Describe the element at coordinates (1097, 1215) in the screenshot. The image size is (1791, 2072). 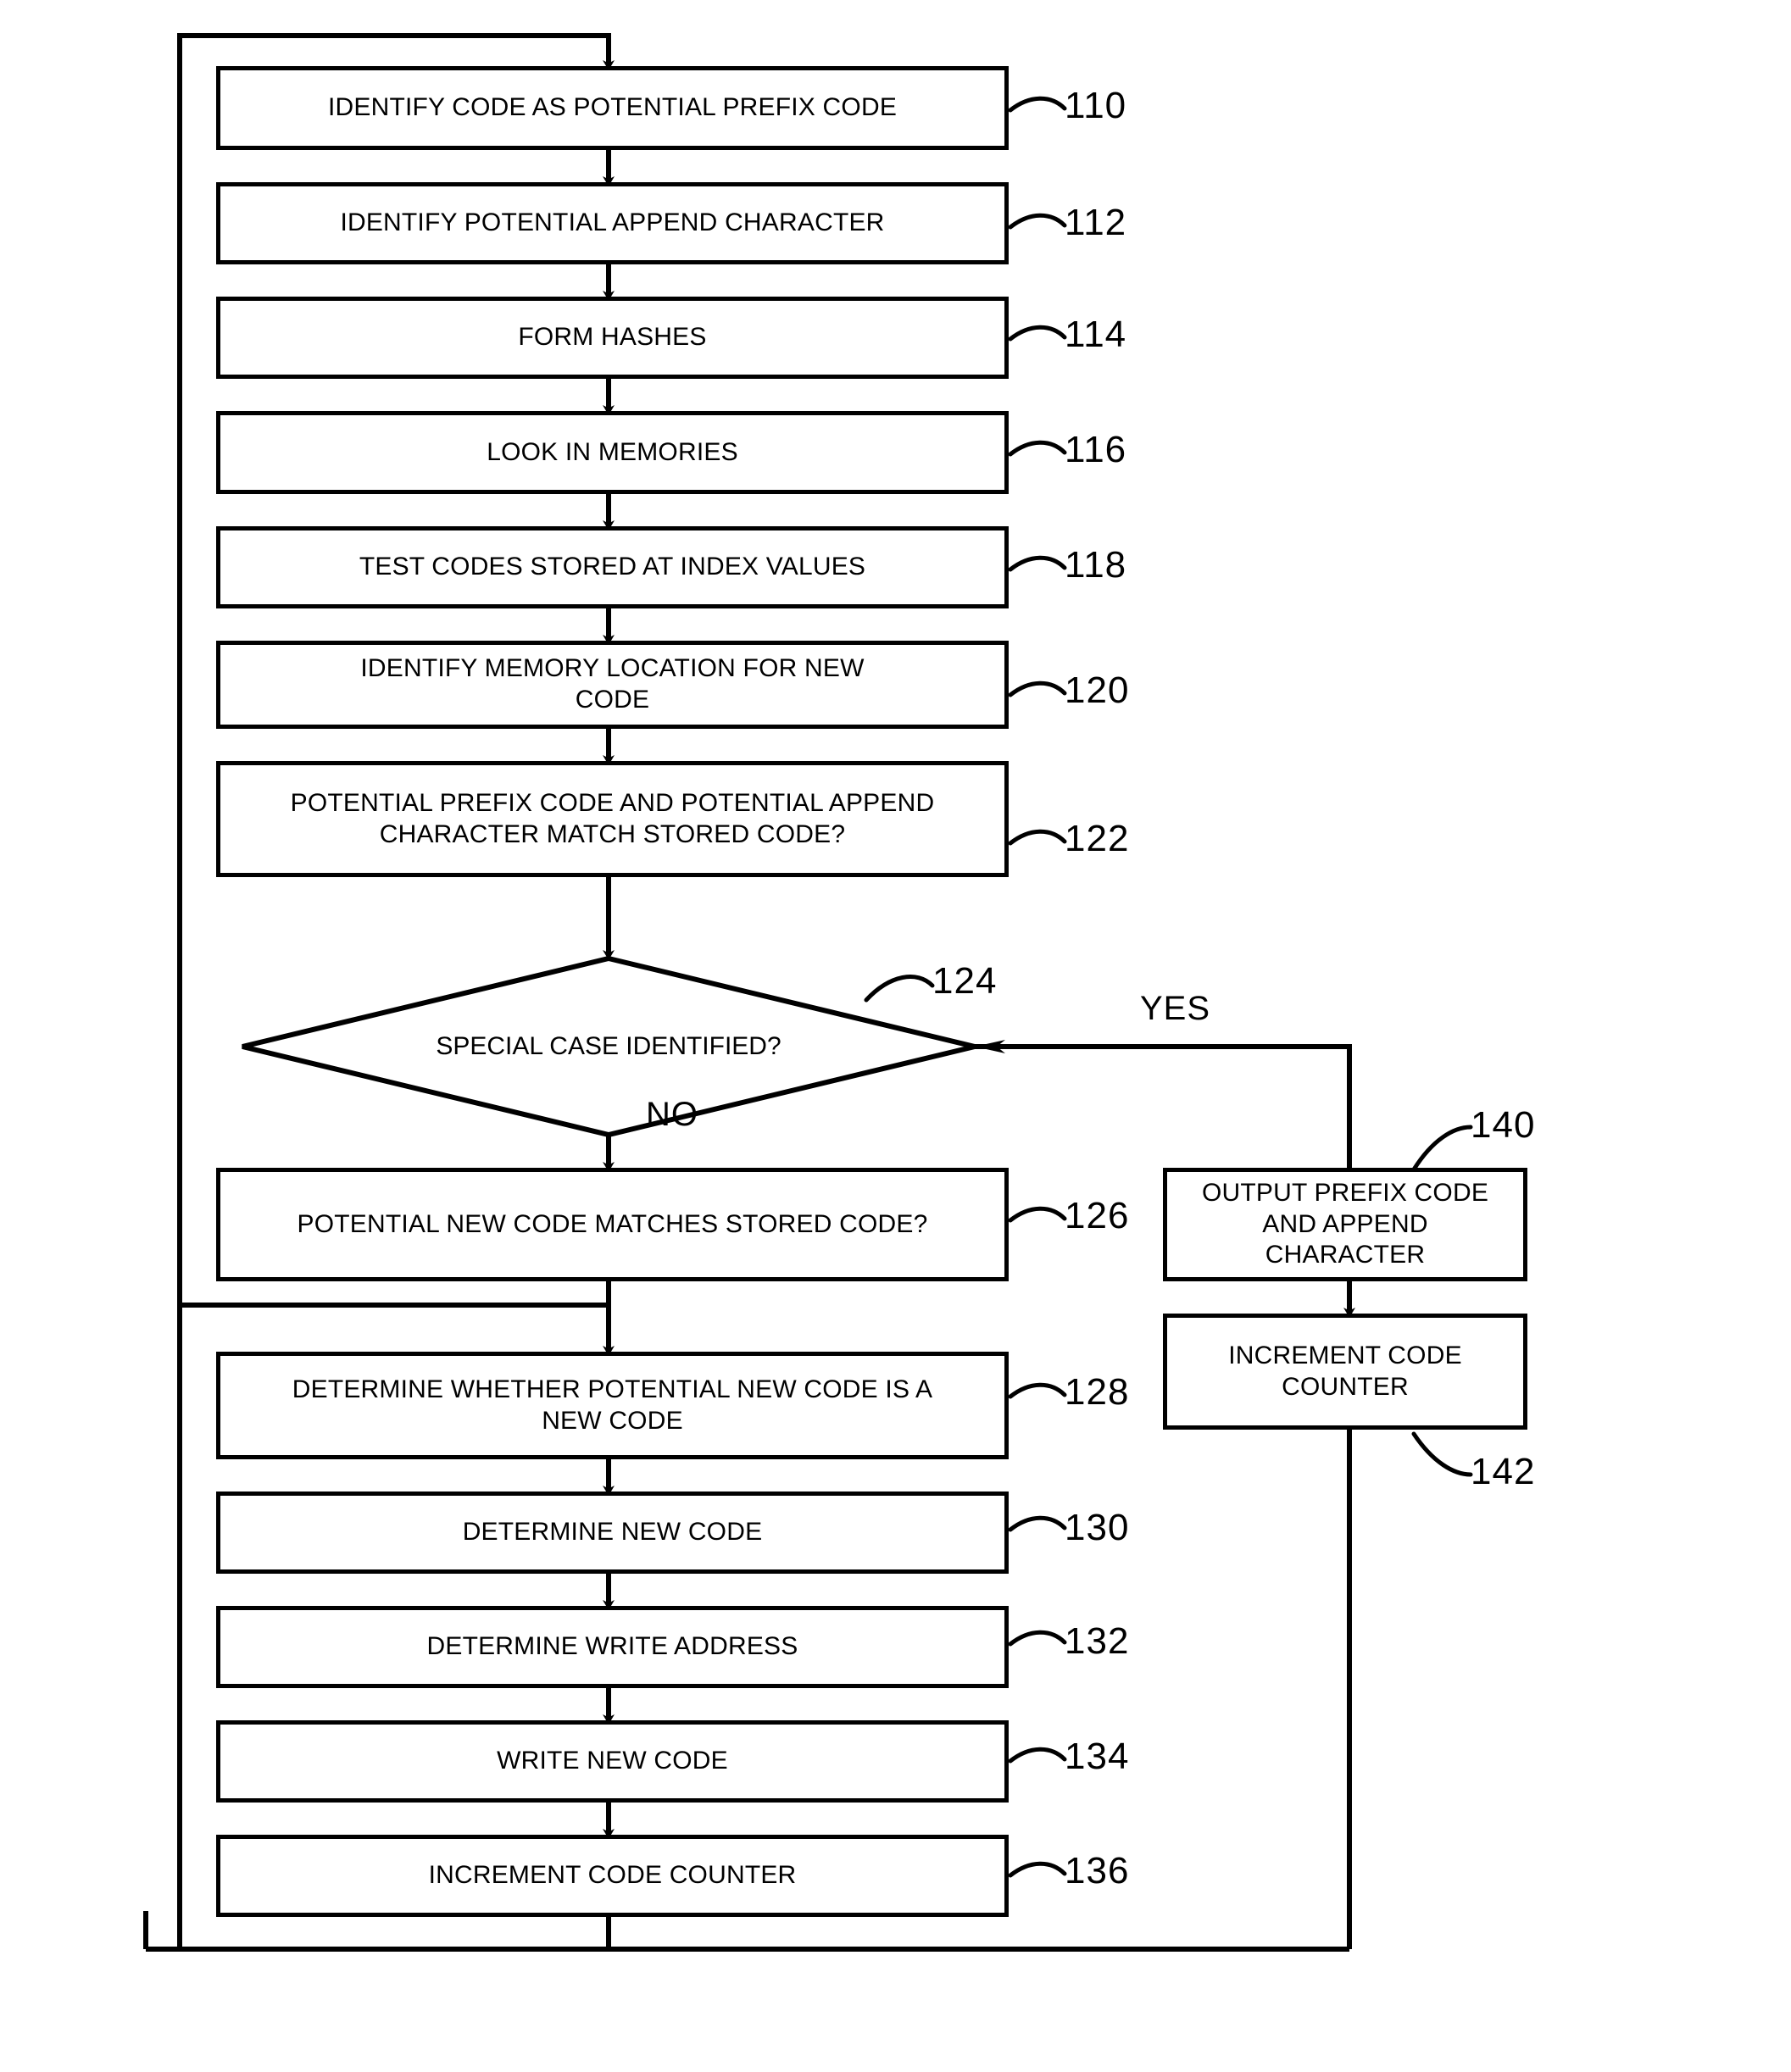
I see `ref-number-126: 126` at that location.